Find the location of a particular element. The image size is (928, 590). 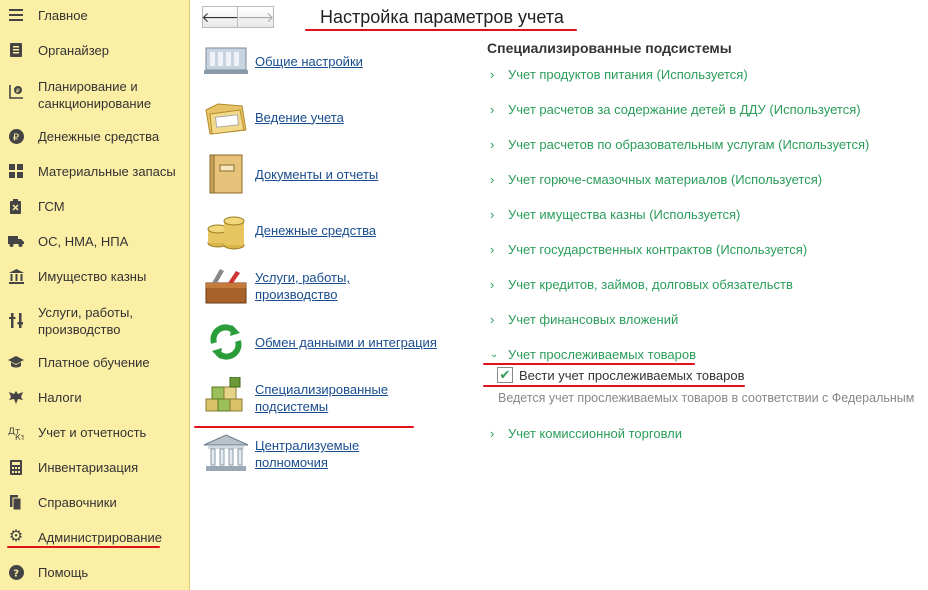

category-accounting: Ведение учета is located at coordinates (332, 117).